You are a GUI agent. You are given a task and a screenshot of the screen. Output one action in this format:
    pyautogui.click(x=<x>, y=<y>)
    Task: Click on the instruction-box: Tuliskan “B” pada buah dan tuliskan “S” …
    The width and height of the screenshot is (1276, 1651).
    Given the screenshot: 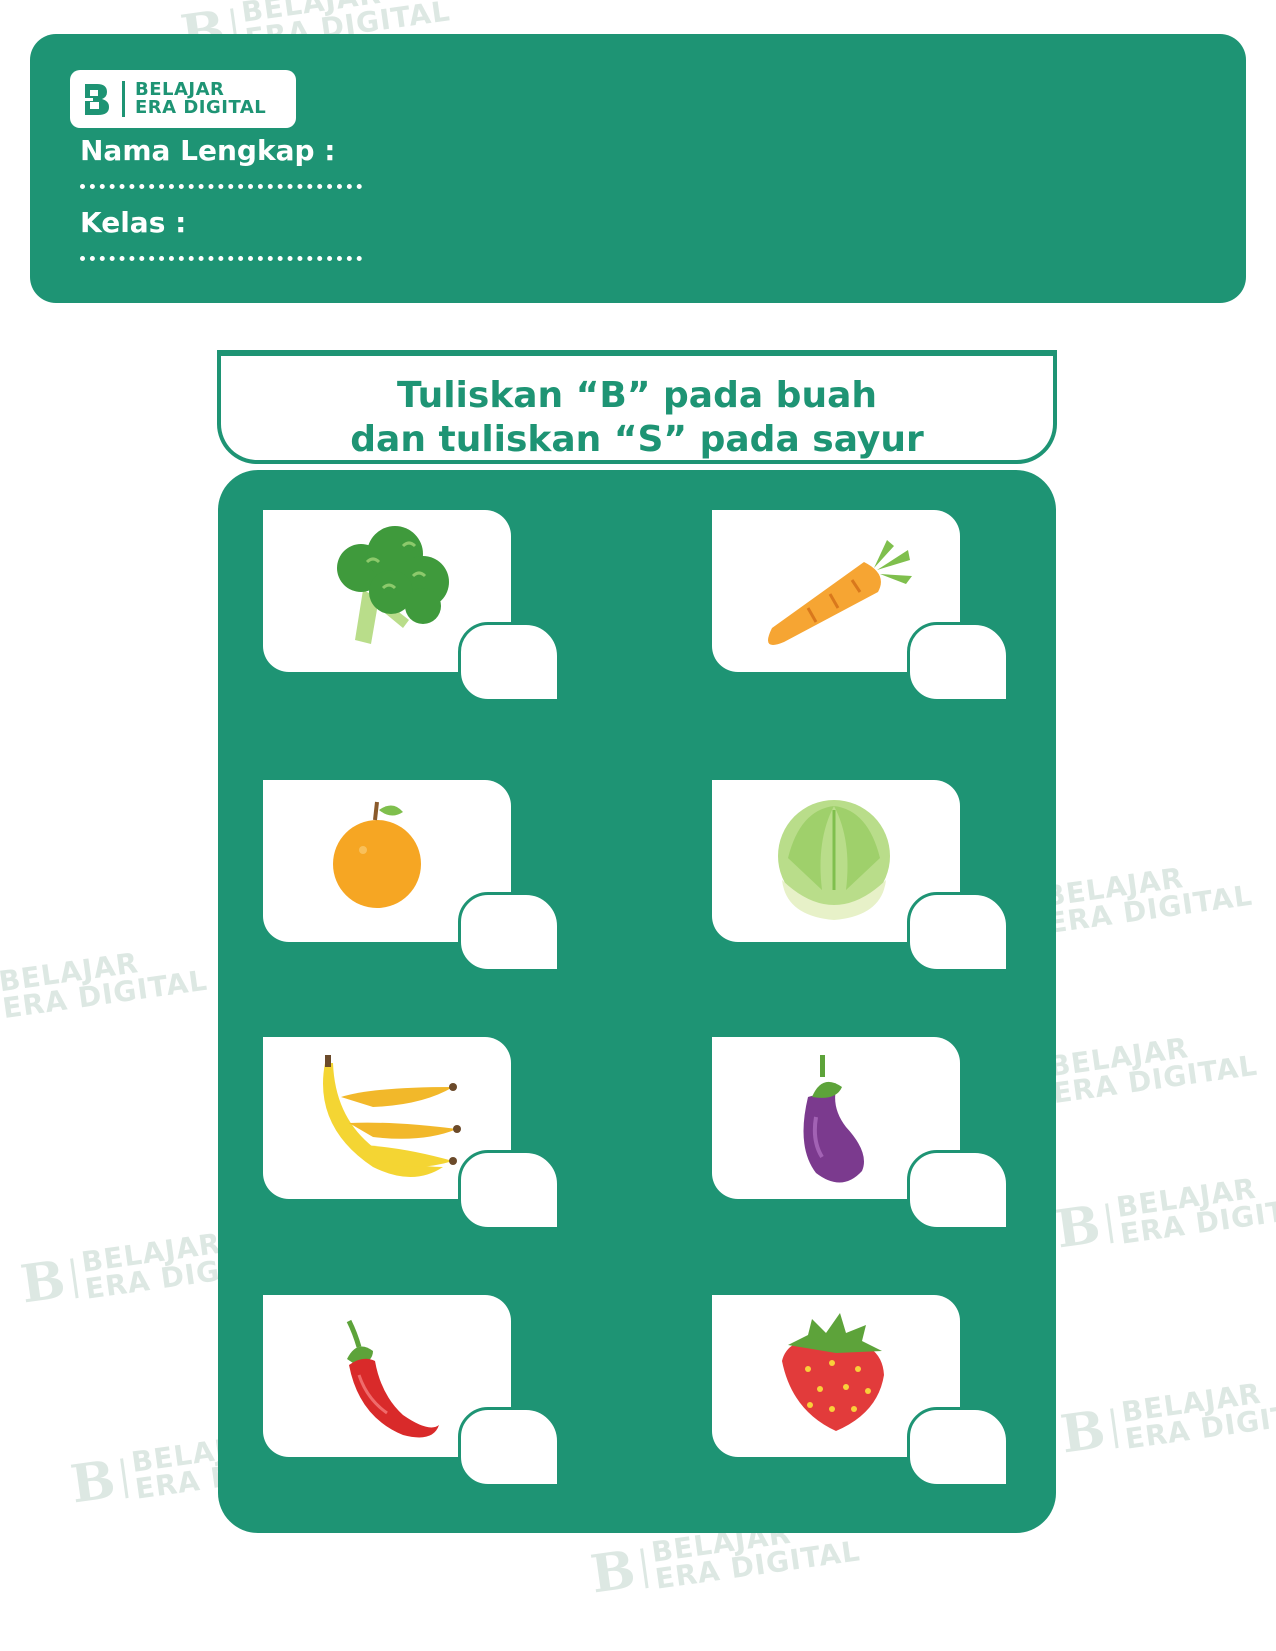 What is the action you would take?
    pyautogui.click(x=637, y=407)
    